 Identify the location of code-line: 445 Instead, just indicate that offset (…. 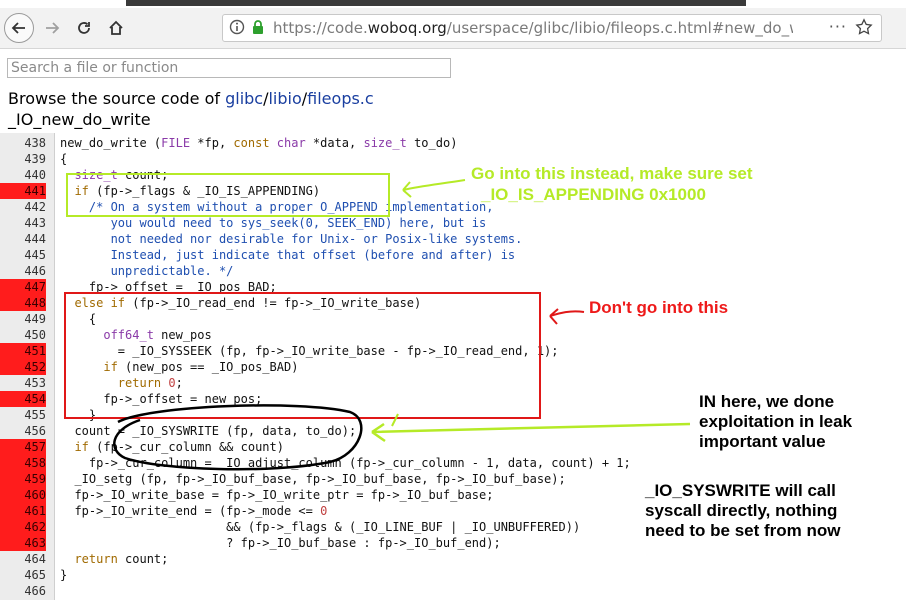
(453, 255).